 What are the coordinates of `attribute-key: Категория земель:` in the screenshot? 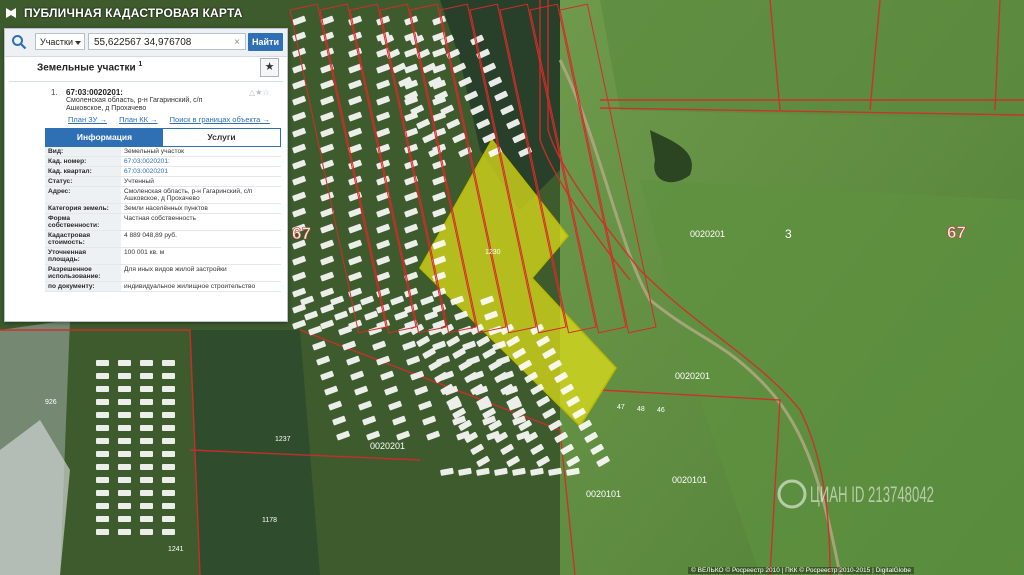 It's located at (83, 208).